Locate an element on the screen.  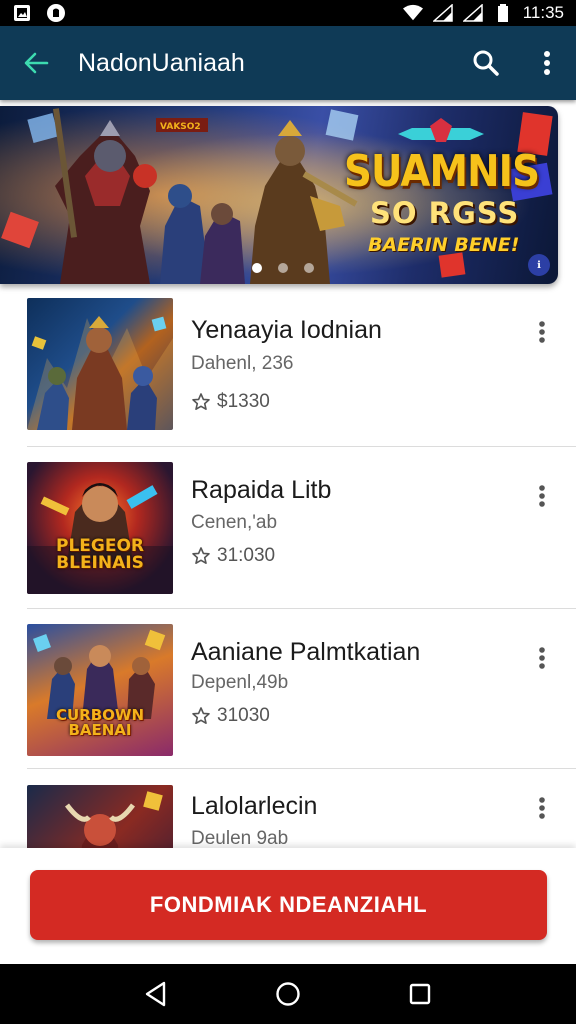
carousel-indicator is located at coordinates (283, 268).